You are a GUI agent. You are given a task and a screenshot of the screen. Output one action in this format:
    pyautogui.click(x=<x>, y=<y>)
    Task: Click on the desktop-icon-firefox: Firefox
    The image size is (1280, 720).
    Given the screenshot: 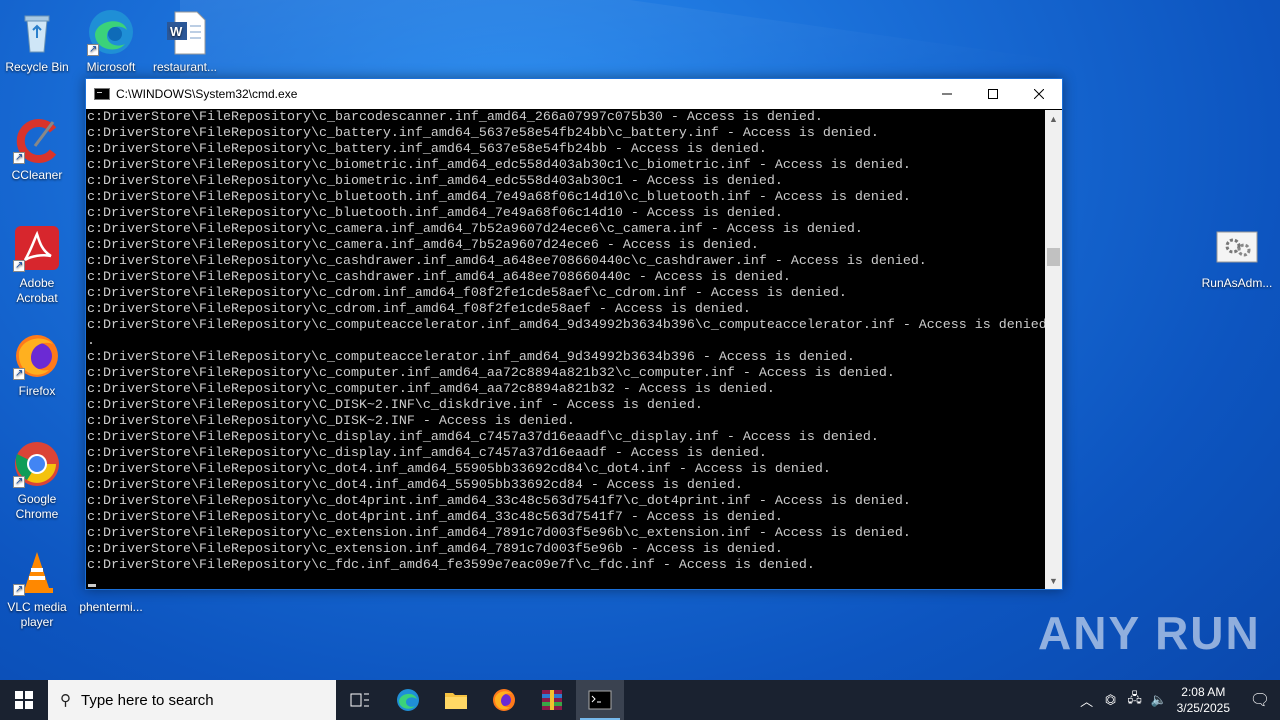 What is the action you would take?
    pyautogui.click(x=37, y=365)
    